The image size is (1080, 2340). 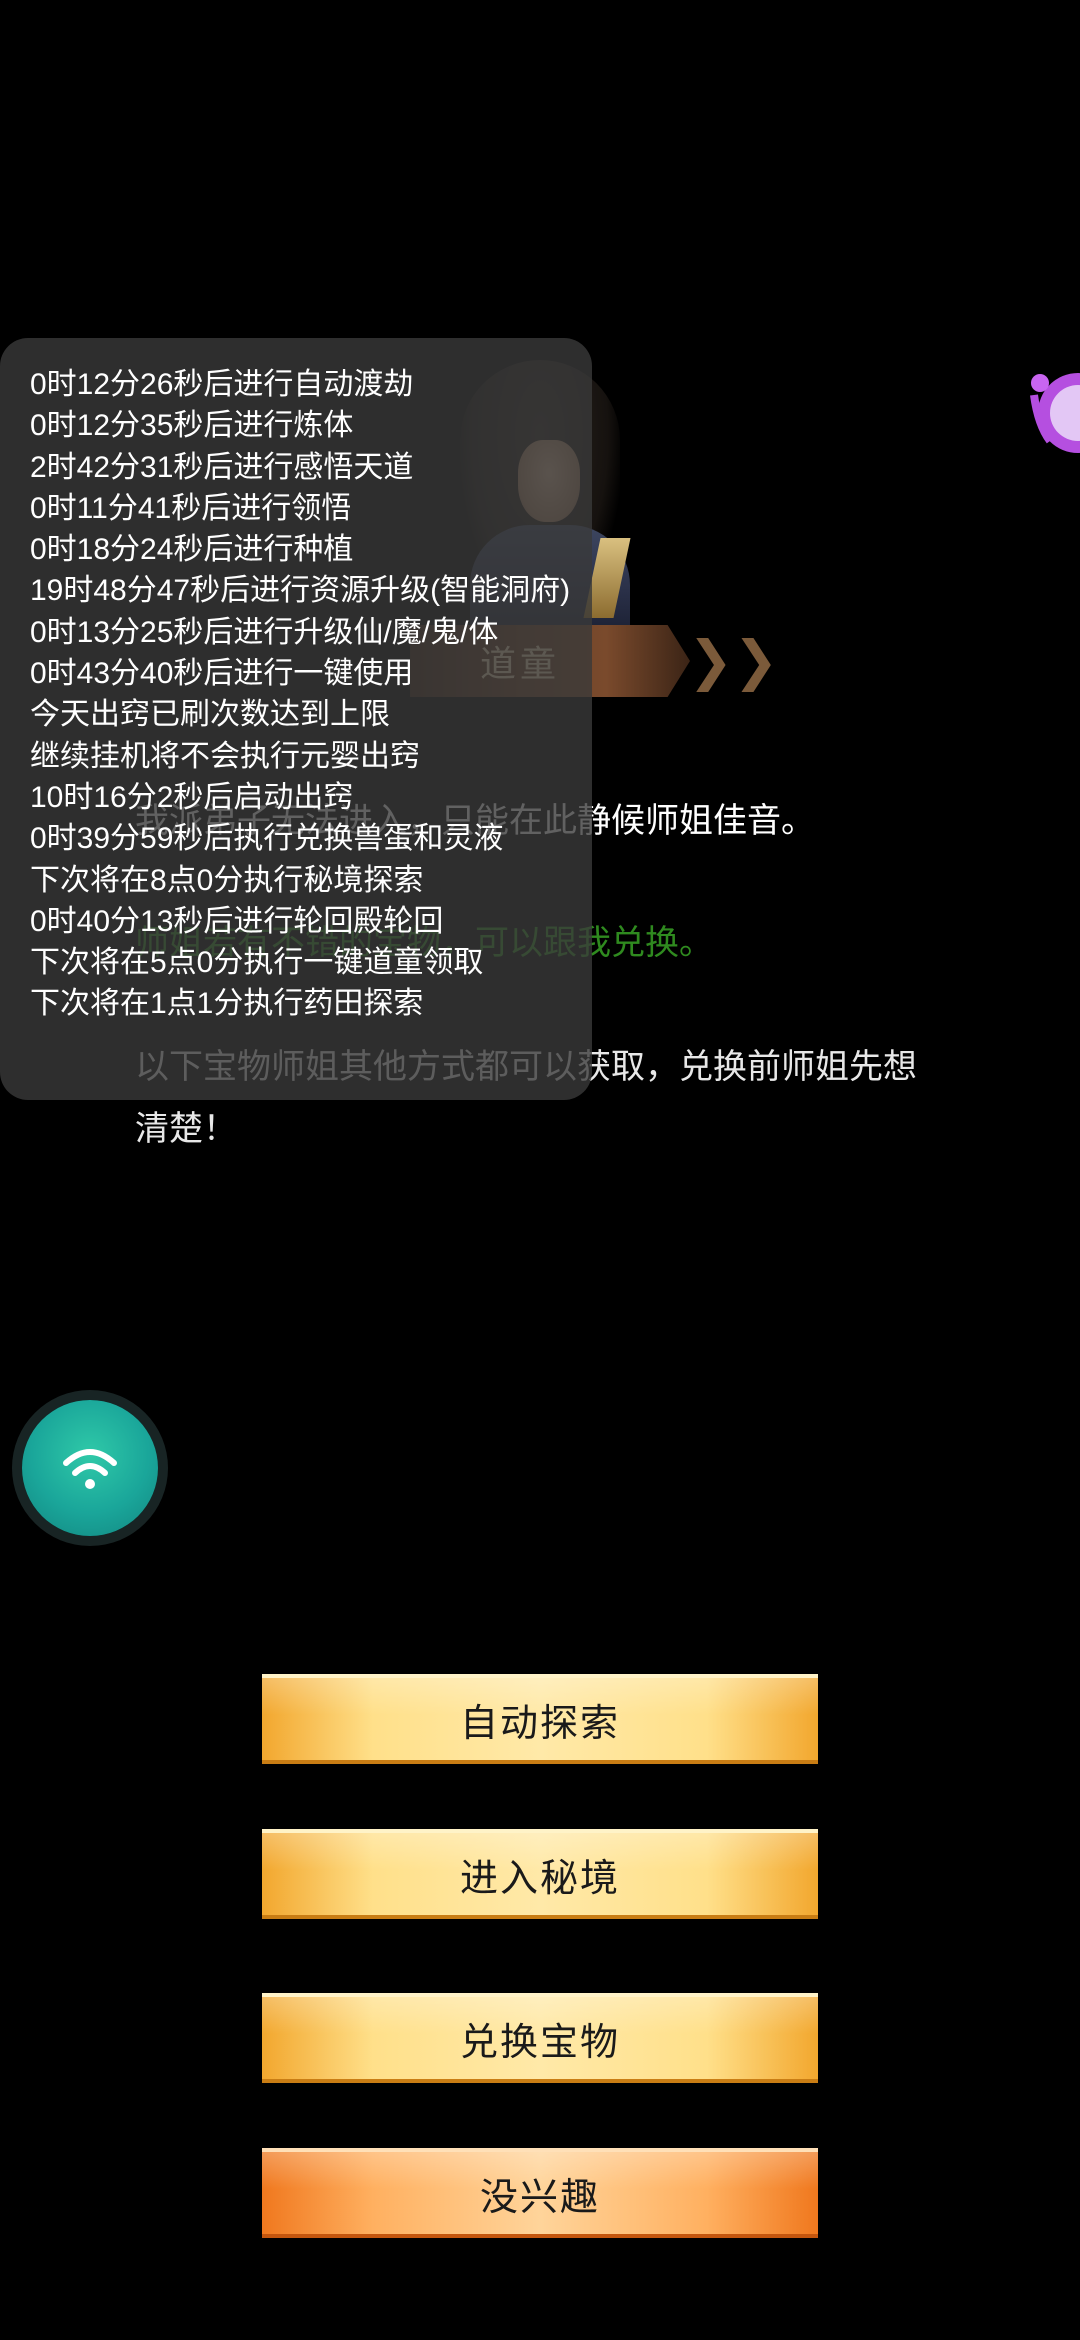 What do you see at coordinates (264, 632) in the screenshot?
I see `log-line: 0时13分25秒后进行升级仙/魔/鬼/体` at bounding box center [264, 632].